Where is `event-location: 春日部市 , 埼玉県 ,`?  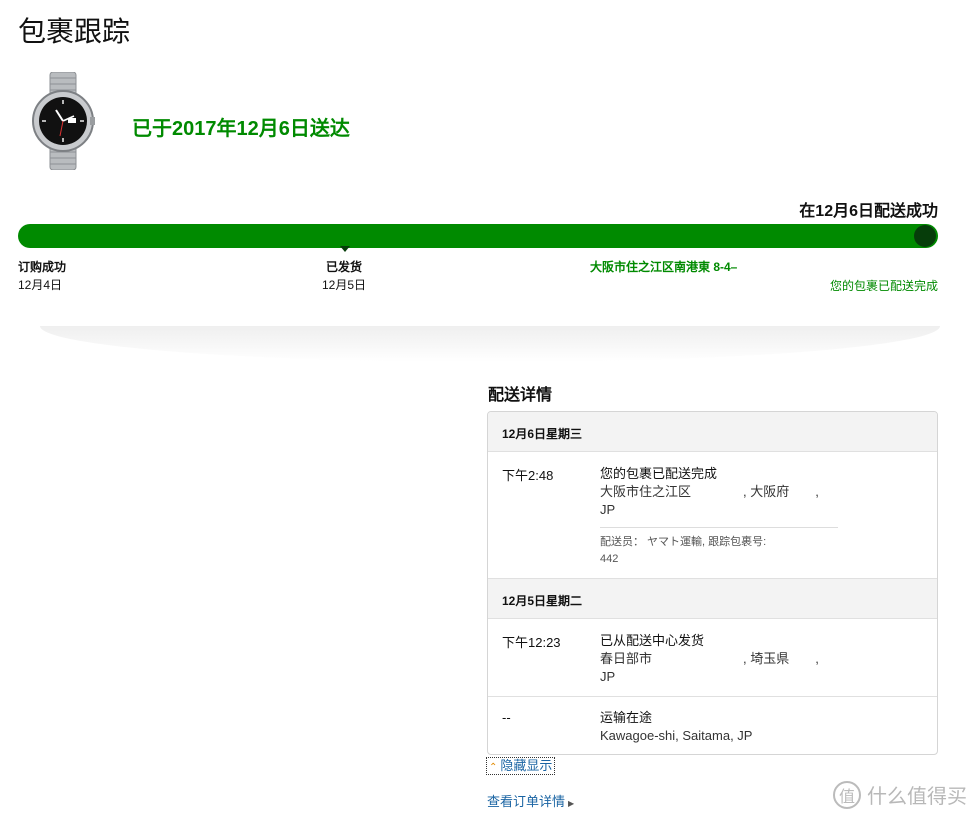 event-location: 春日部市 , 埼玉県 , is located at coordinates (709, 658).